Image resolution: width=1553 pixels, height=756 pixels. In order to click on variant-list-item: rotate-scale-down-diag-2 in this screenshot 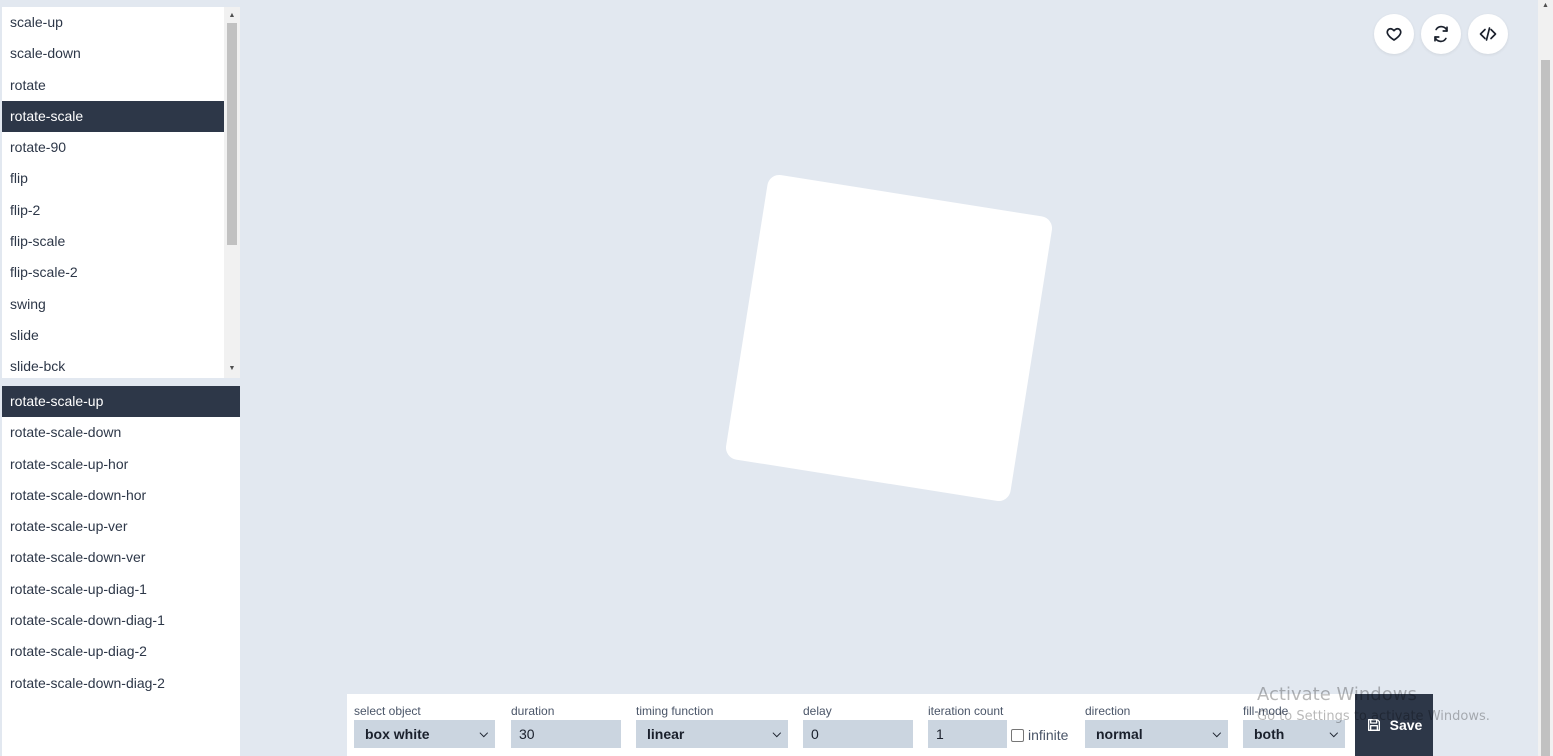, I will do `click(121, 683)`.